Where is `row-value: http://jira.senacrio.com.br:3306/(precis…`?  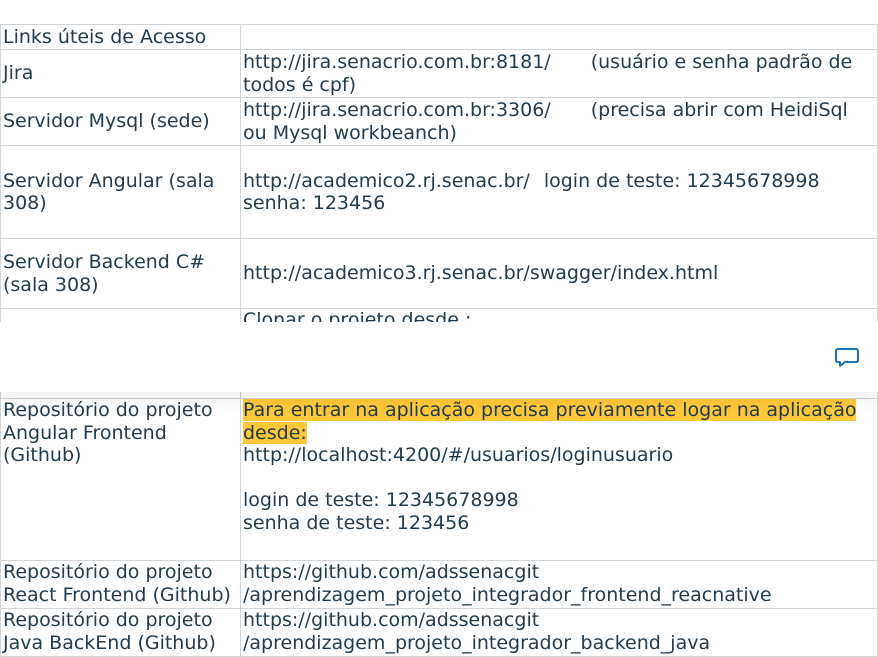
row-value: http://jira.senacrio.com.br:3306/(precis… is located at coordinates (559, 121).